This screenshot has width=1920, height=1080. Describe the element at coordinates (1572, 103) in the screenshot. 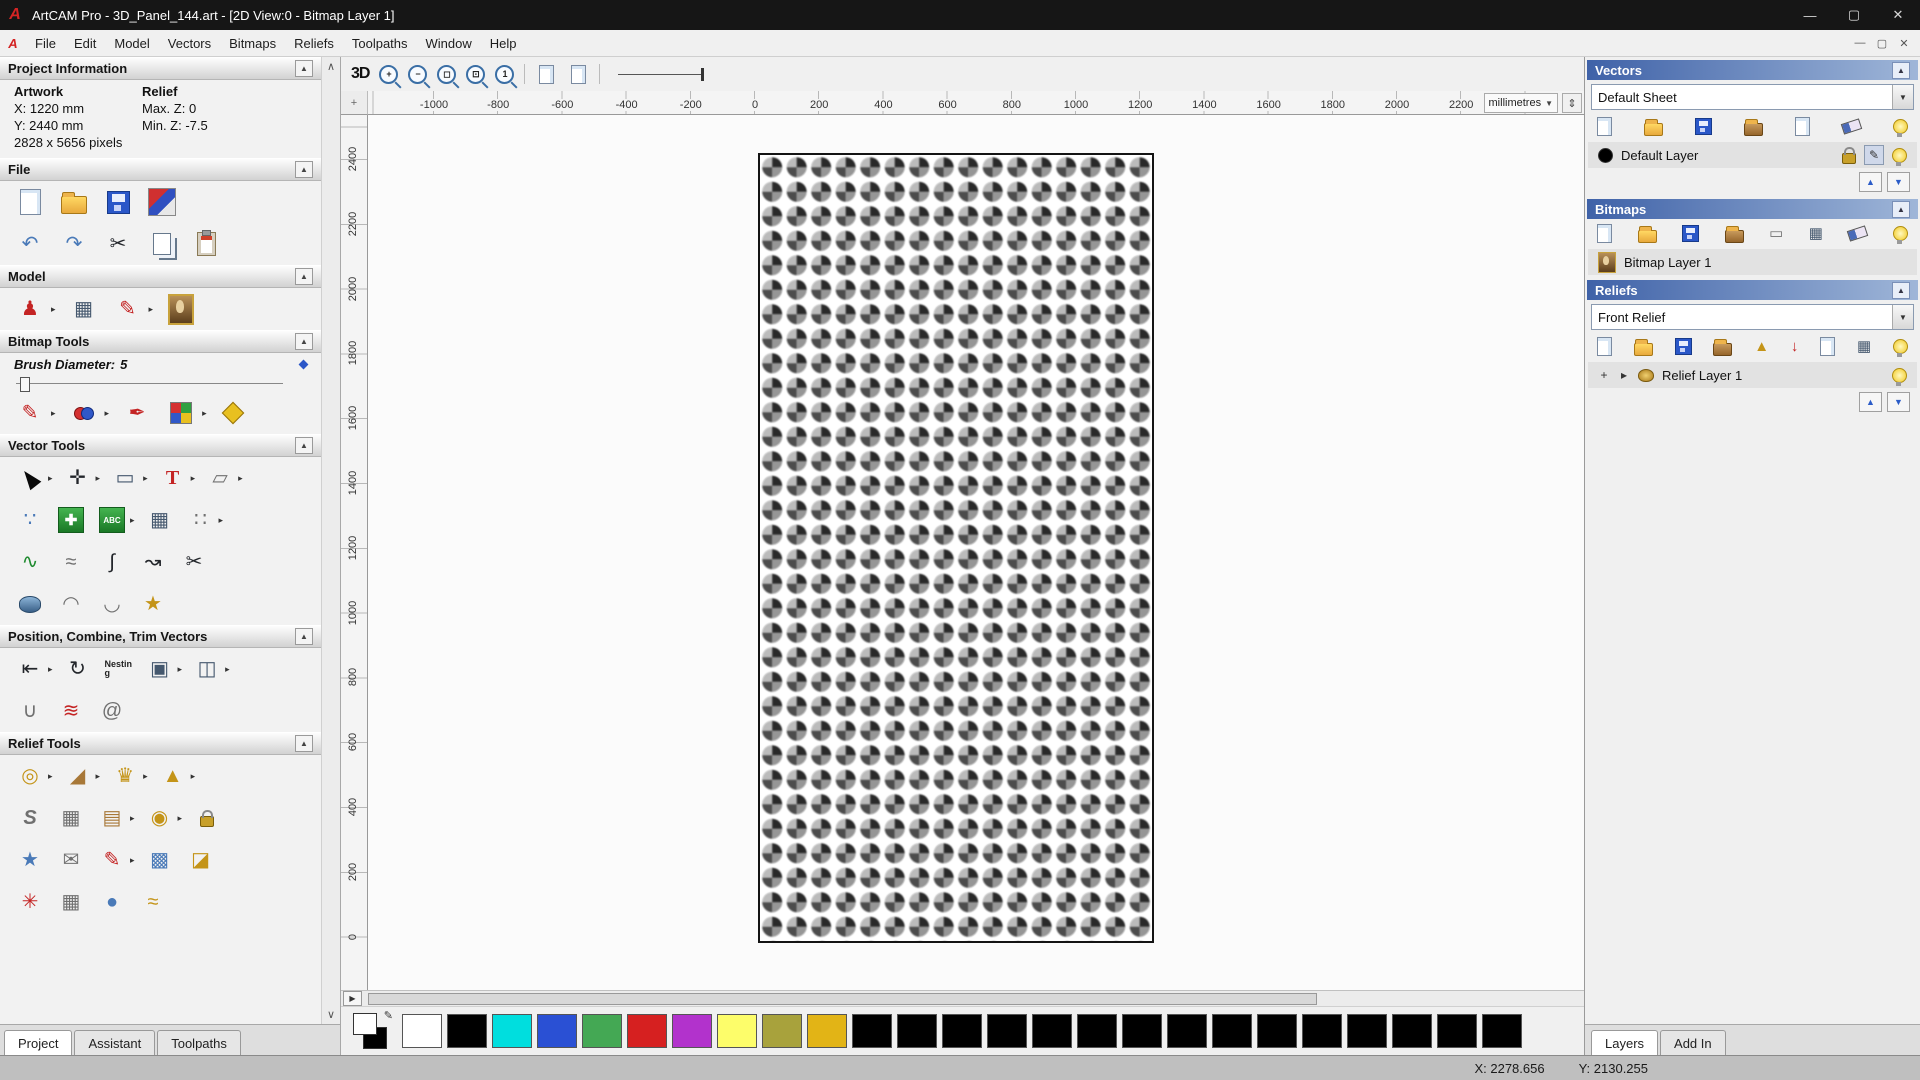

I see `ruler-scale-button: ⇕` at that location.